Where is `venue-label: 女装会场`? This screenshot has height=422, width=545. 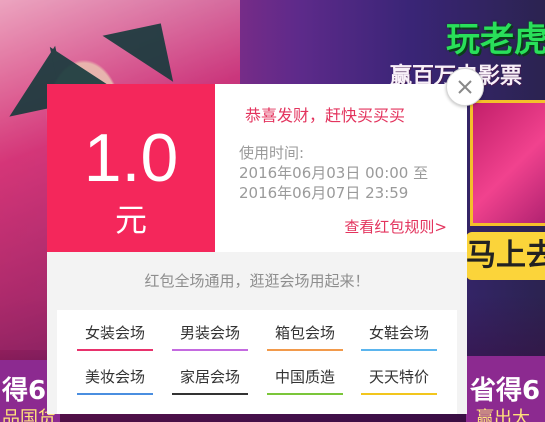 venue-label: 女装会场 is located at coordinates (114, 333).